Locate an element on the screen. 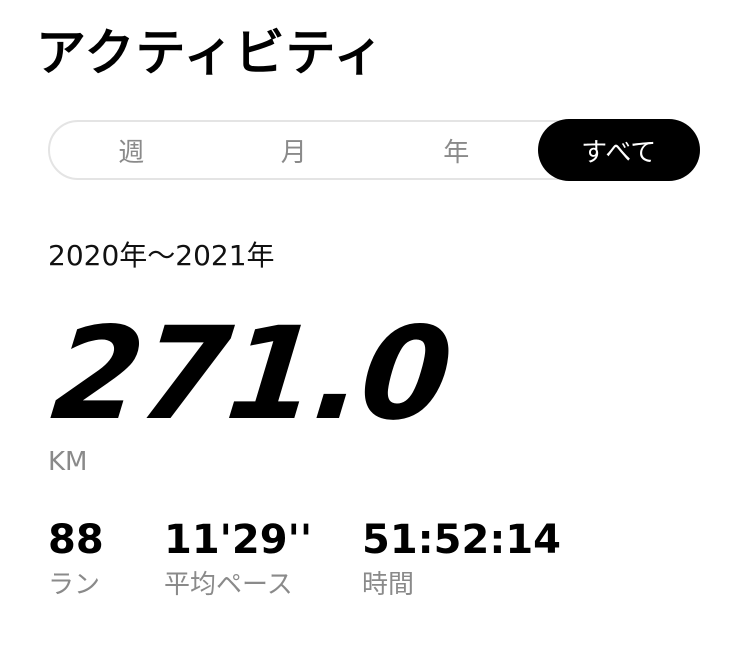  stat-time: 51:52:14 時間 is located at coordinates (461, 559).